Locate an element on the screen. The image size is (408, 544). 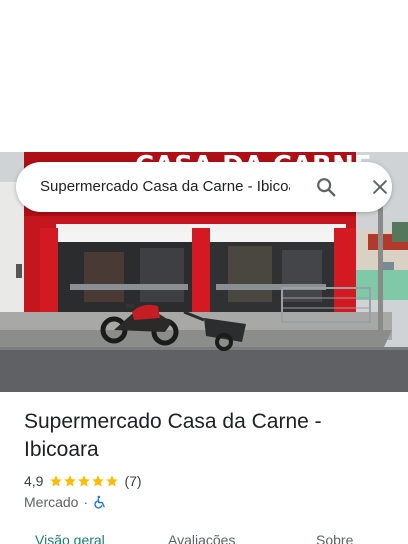
rating-value: 4,9 is located at coordinates (34, 481).